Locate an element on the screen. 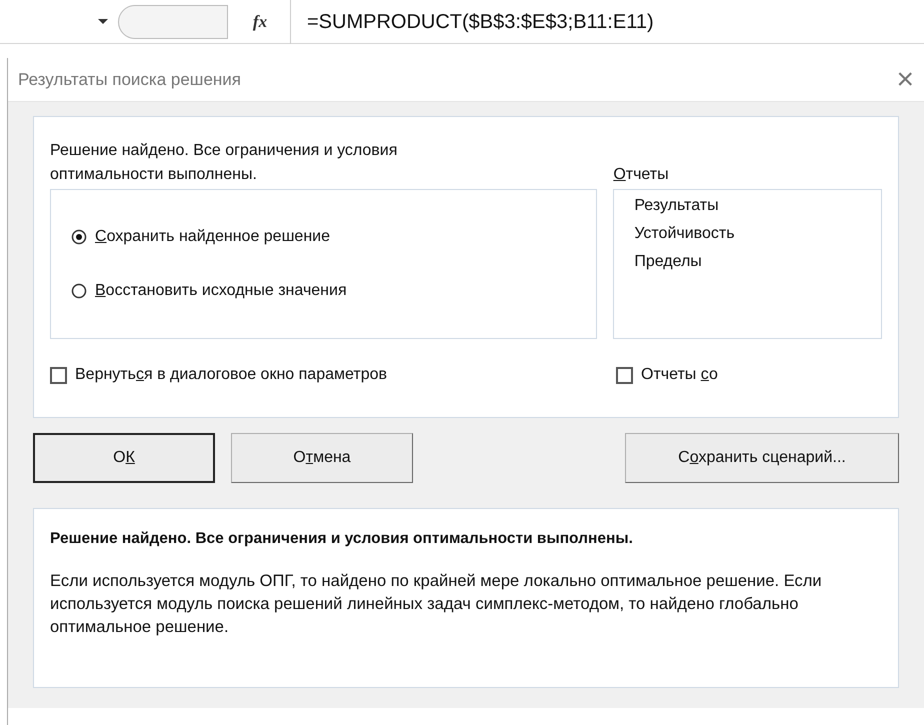 The height and width of the screenshot is (725, 924). function-button: fx is located at coordinates (260, 21).